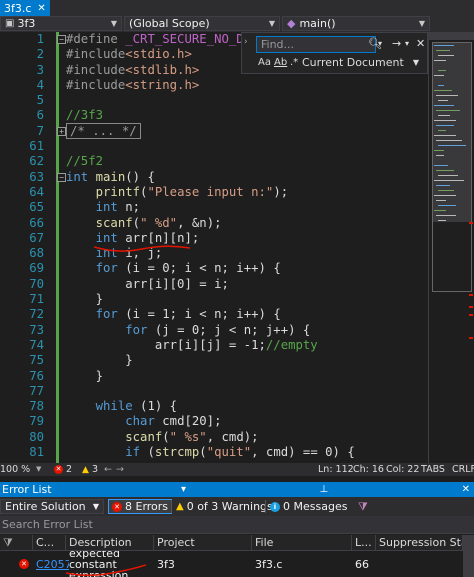  Describe the element at coordinates (36, 436) in the screenshot. I see `line-number: 80` at that location.